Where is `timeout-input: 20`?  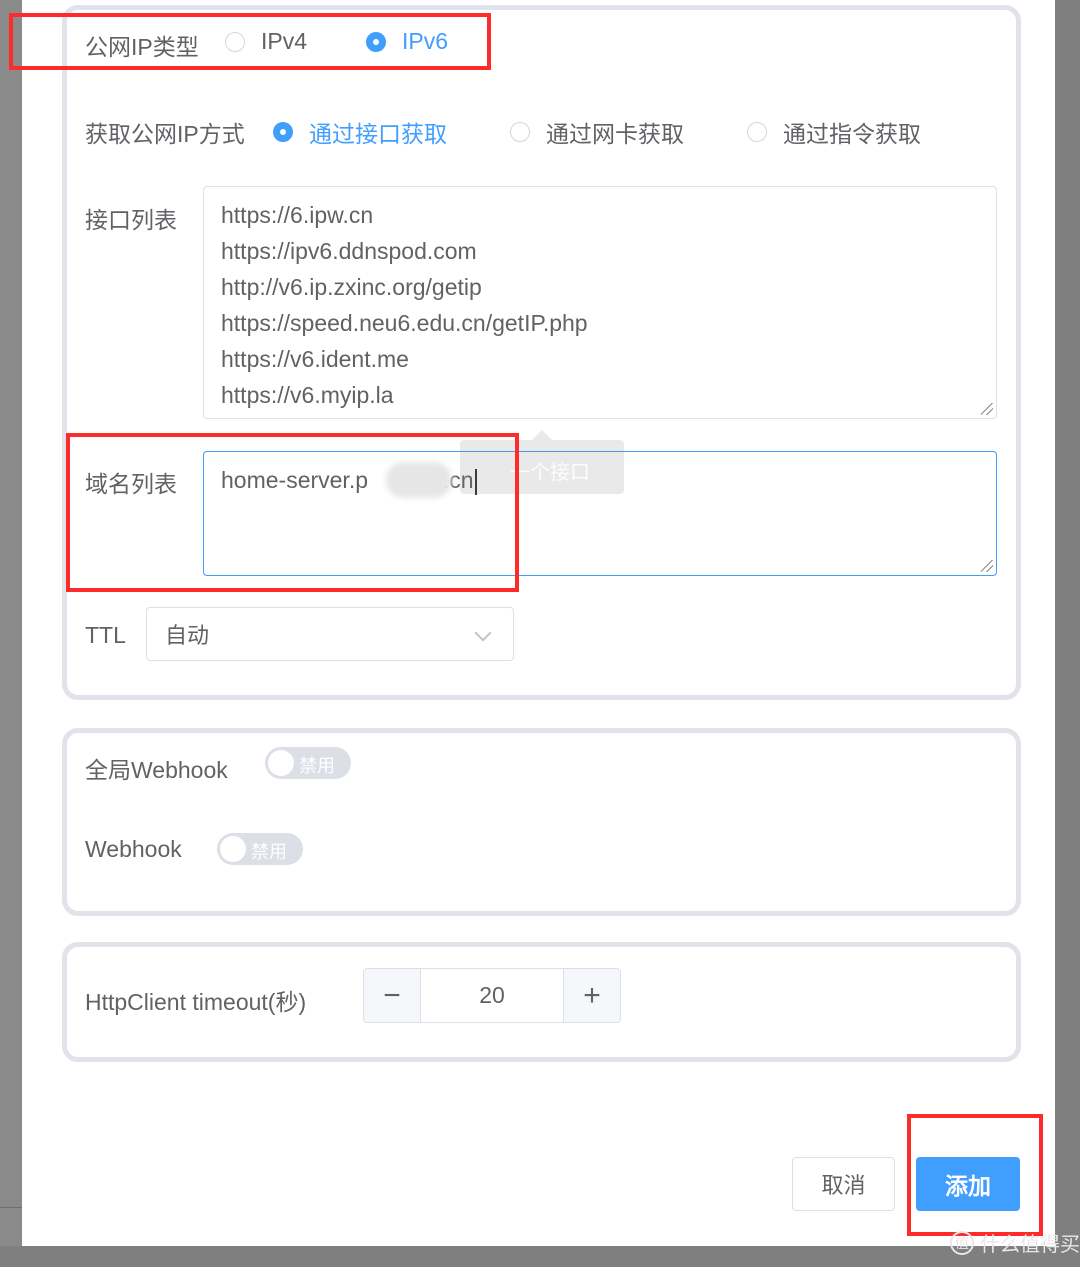
timeout-input: 20 is located at coordinates (492, 995).